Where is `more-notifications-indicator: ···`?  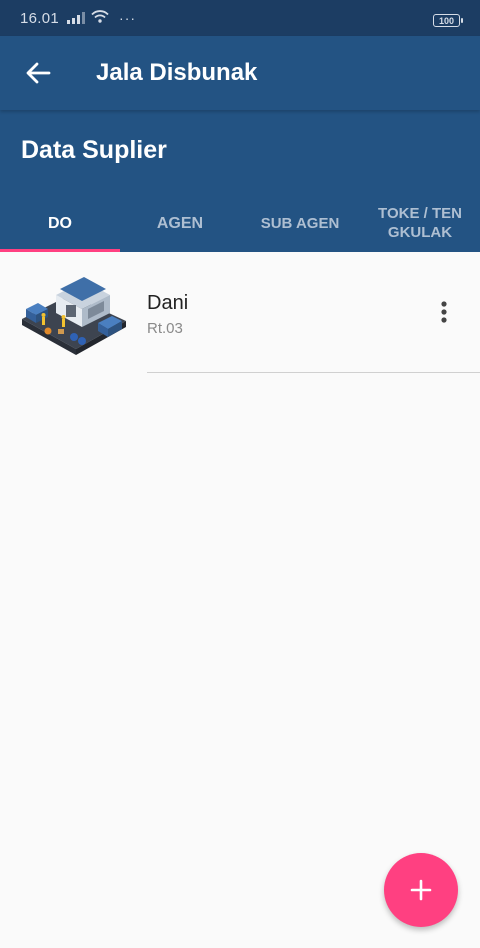 more-notifications-indicator: ··· is located at coordinates (128, 18).